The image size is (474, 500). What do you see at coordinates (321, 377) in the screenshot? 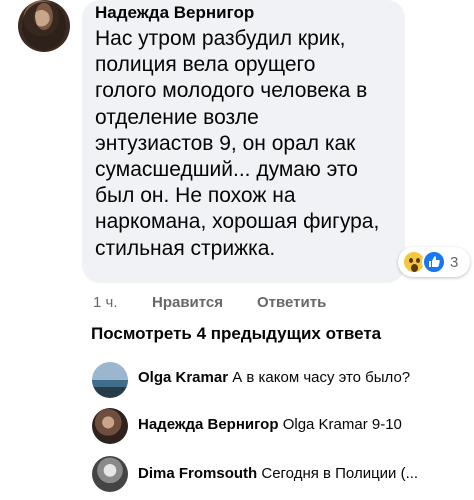
I see `reply-text: А в каком часу это было?` at bounding box center [321, 377].